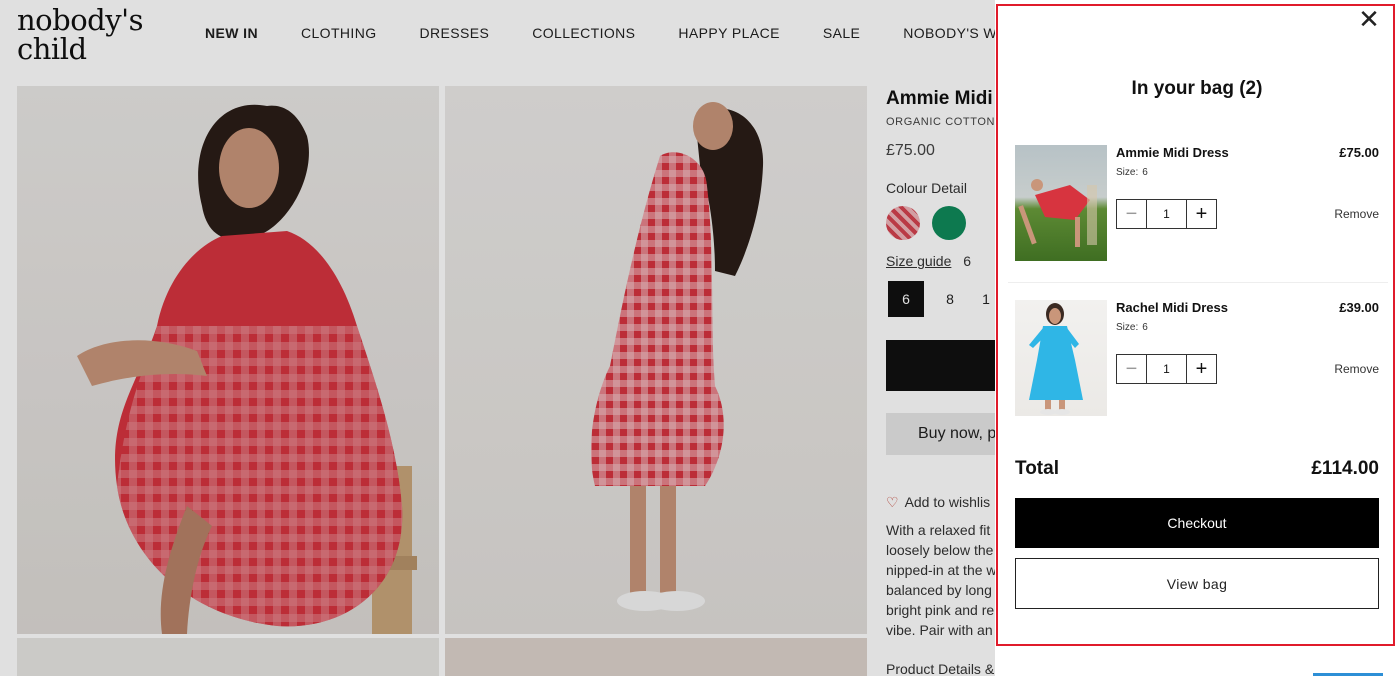 This screenshot has height=676, width=1400. Describe the element at coordinates (941, 122) in the screenshot. I see `product-subtitle: ORGANIC COTTON` at that location.